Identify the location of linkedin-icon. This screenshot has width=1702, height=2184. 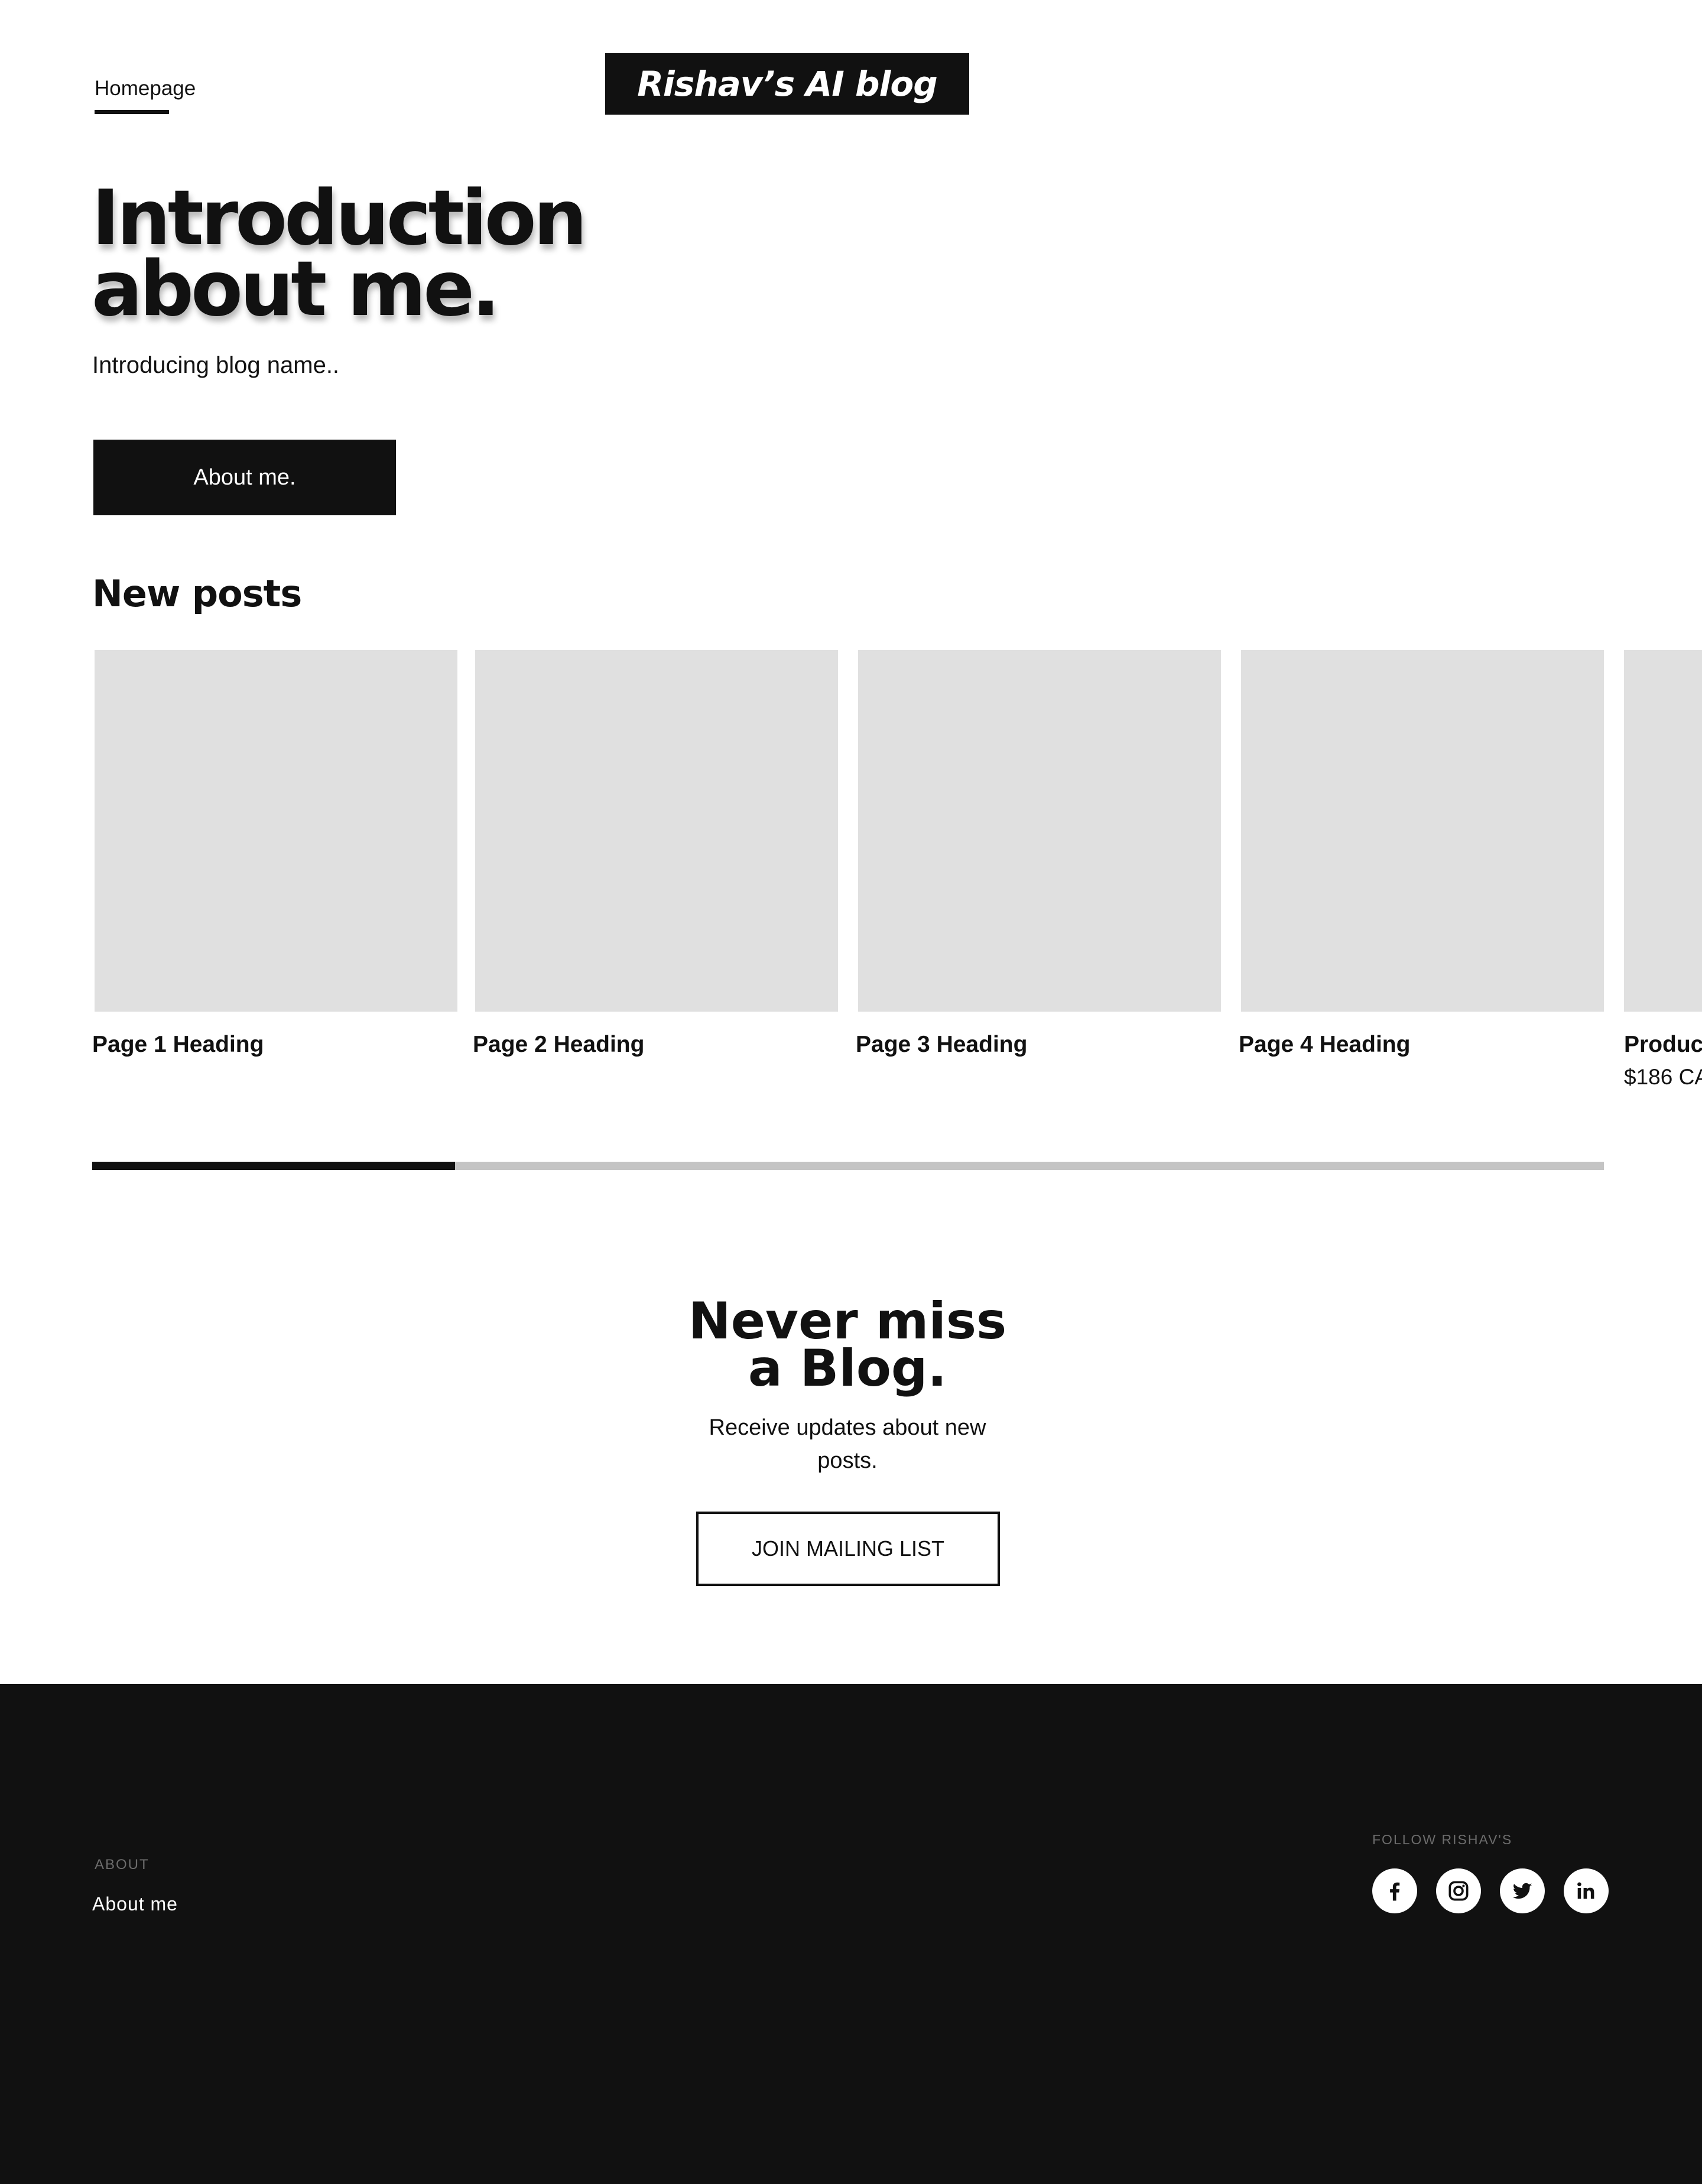
(1586, 1891).